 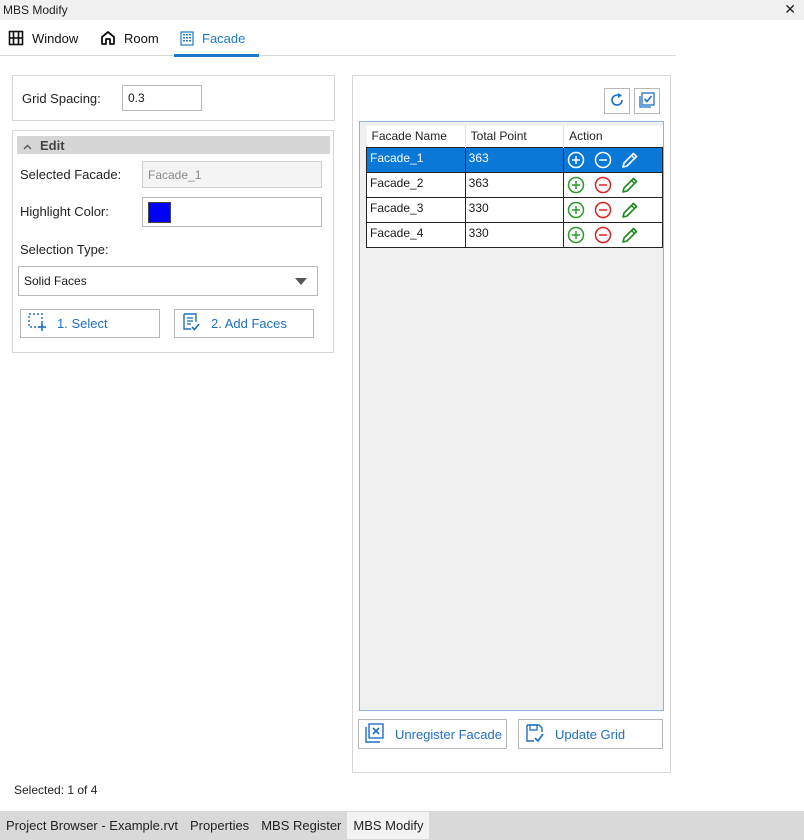 What do you see at coordinates (613, 136) in the screenshot?
I see `column-header-action: Action` at bounding box center [613, 136].